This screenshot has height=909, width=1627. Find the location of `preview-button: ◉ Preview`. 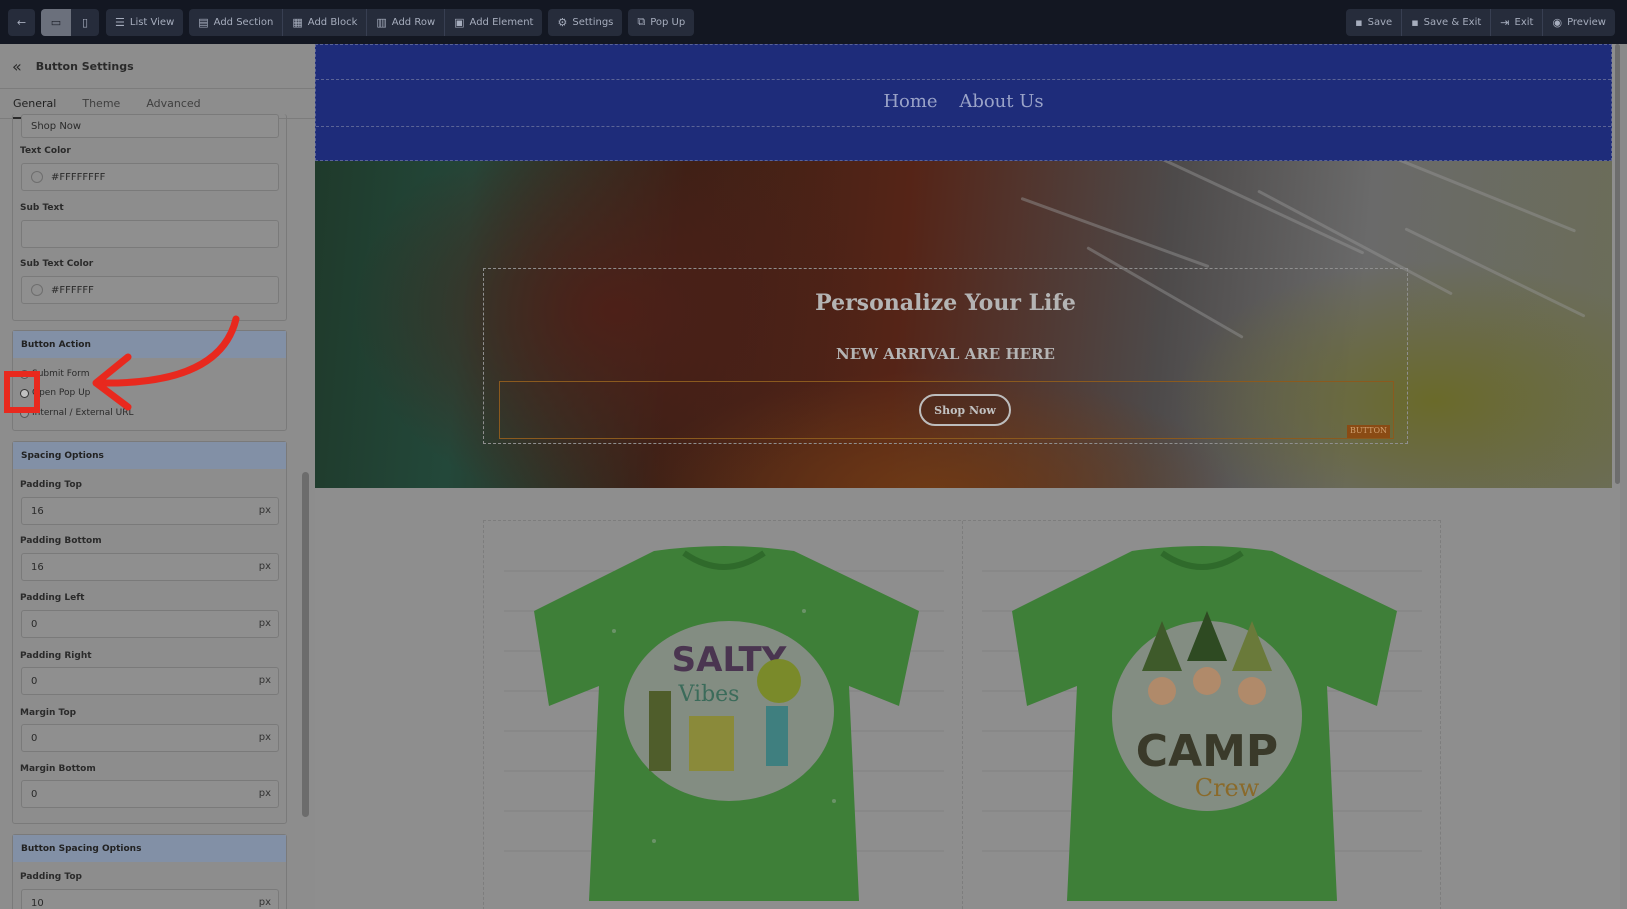

preview-button: ◉ Preview is located at coordinates (1579, 22).